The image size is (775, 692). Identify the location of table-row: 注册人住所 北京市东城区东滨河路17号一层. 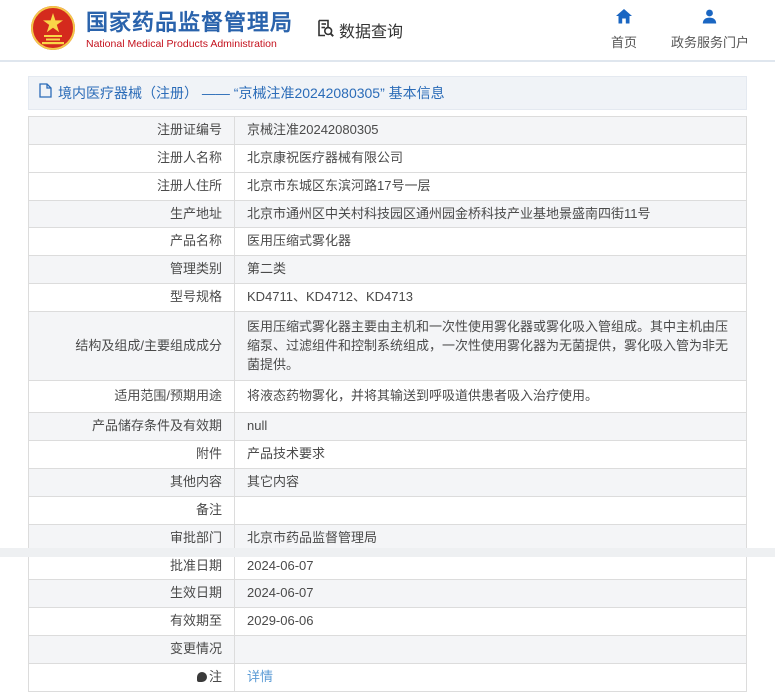
(387, 186).